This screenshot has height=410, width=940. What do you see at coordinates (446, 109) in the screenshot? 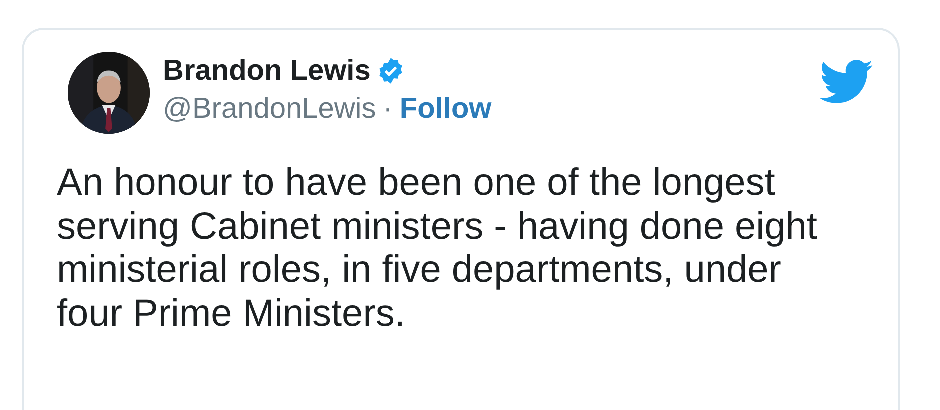
I see `follow-link: Follow` at bounding box center [446, 109].